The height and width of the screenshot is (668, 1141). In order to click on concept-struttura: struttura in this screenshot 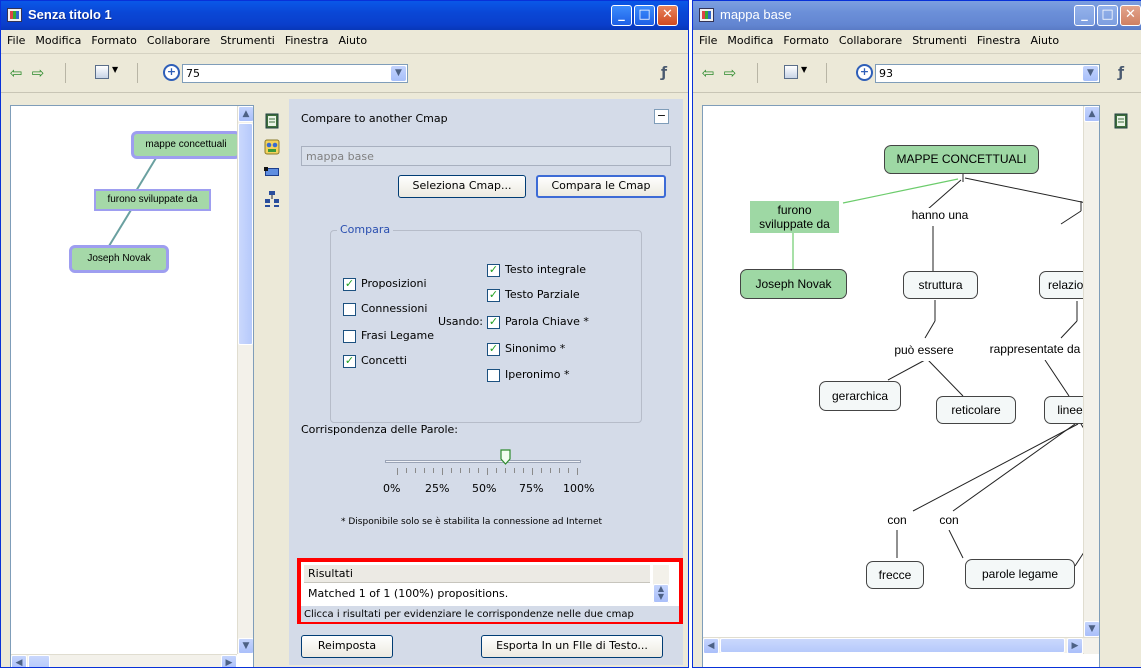, I will do `click(940, 285)`.